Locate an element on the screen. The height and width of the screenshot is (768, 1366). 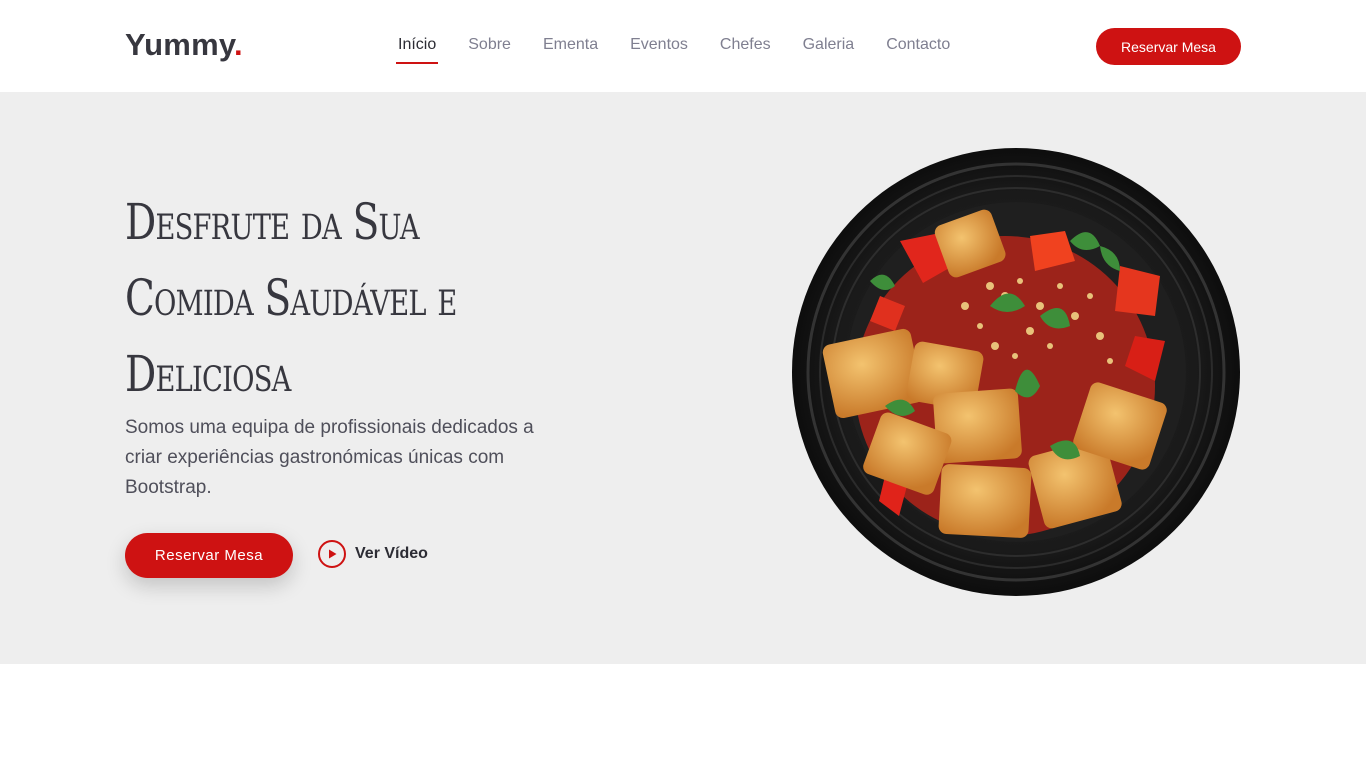
nav-item-galeria: Galeria is located at coordinates (829, 50).